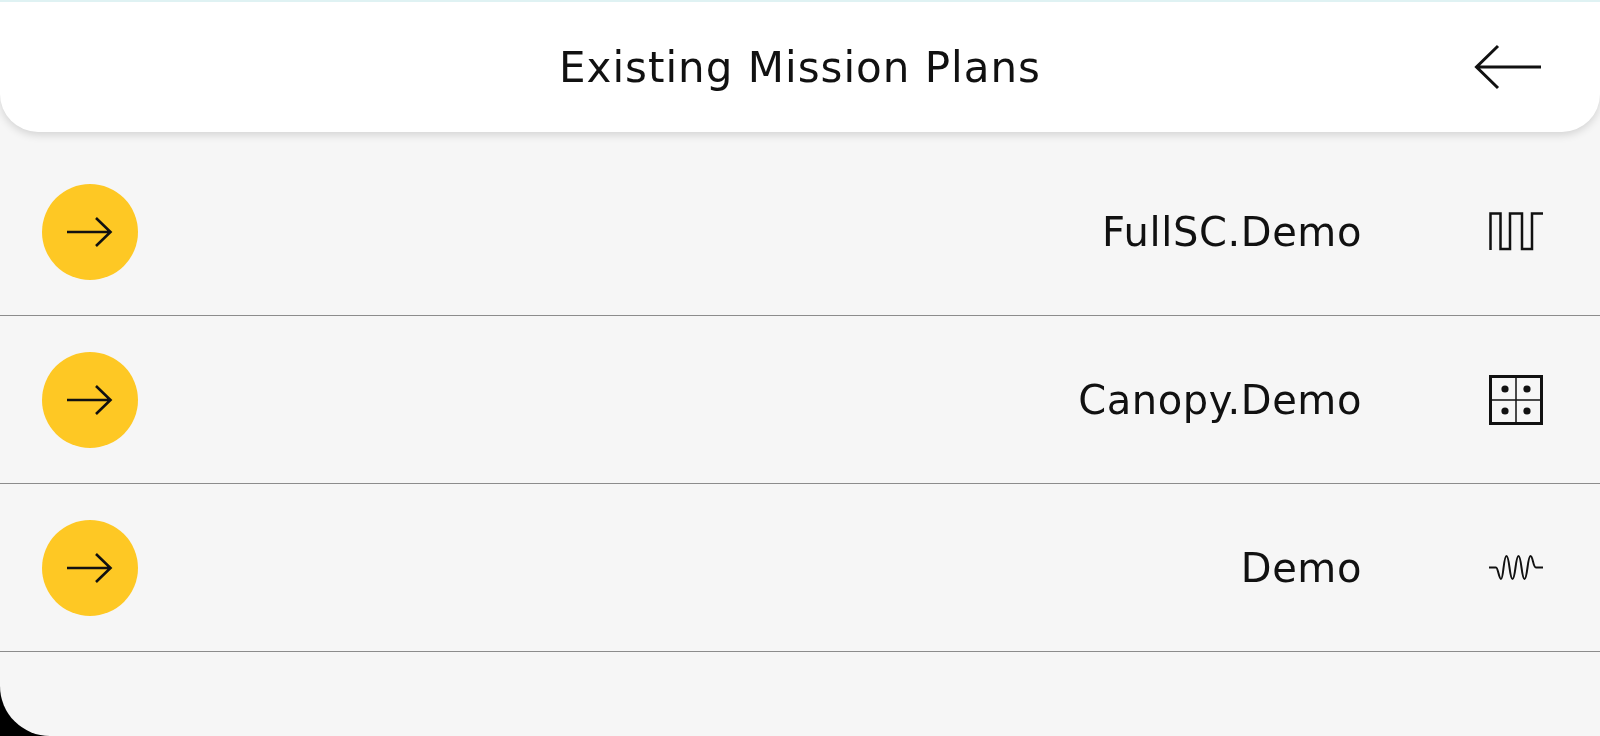  What do you see at coordinates (1301, 567) in the screenshot?
I see `plan-name: Demo` at bounding box center [1301, 567].